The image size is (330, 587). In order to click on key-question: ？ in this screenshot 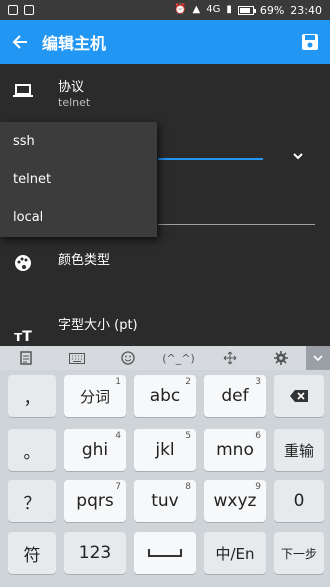, I will do `click(32, 501)`.